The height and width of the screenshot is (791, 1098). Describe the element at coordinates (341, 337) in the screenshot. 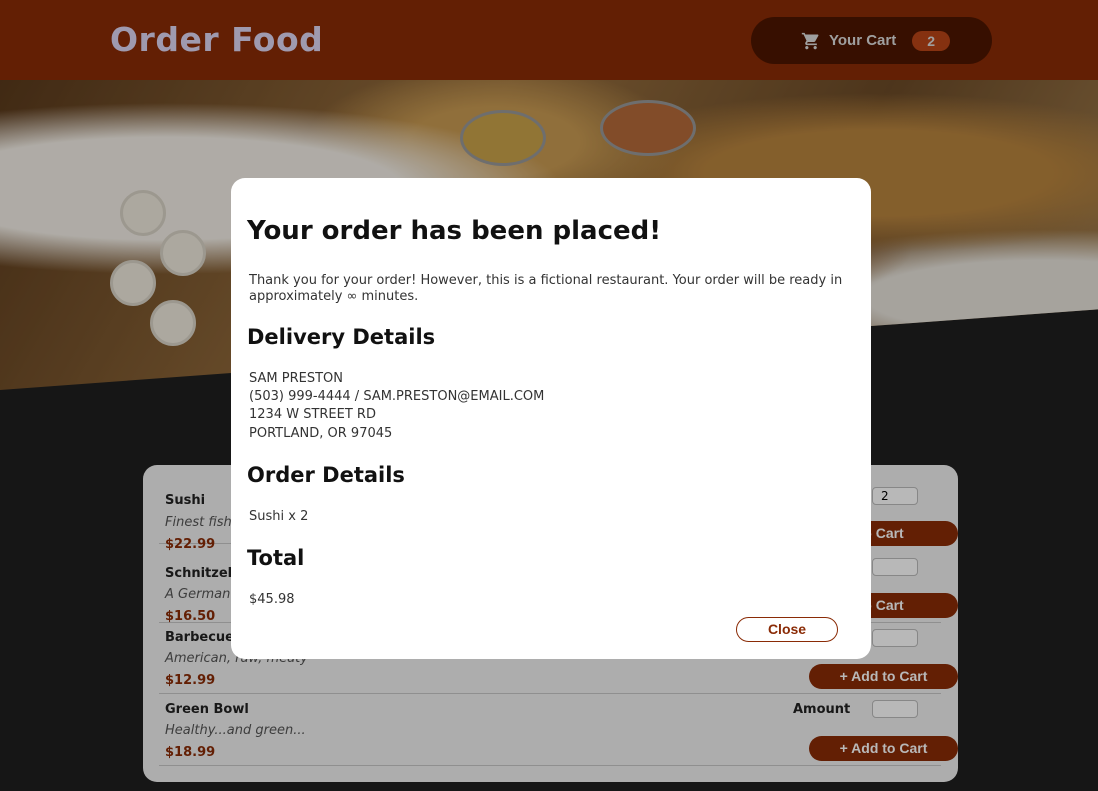

I see `delivery-details-heading: Delivery Details` at that location.